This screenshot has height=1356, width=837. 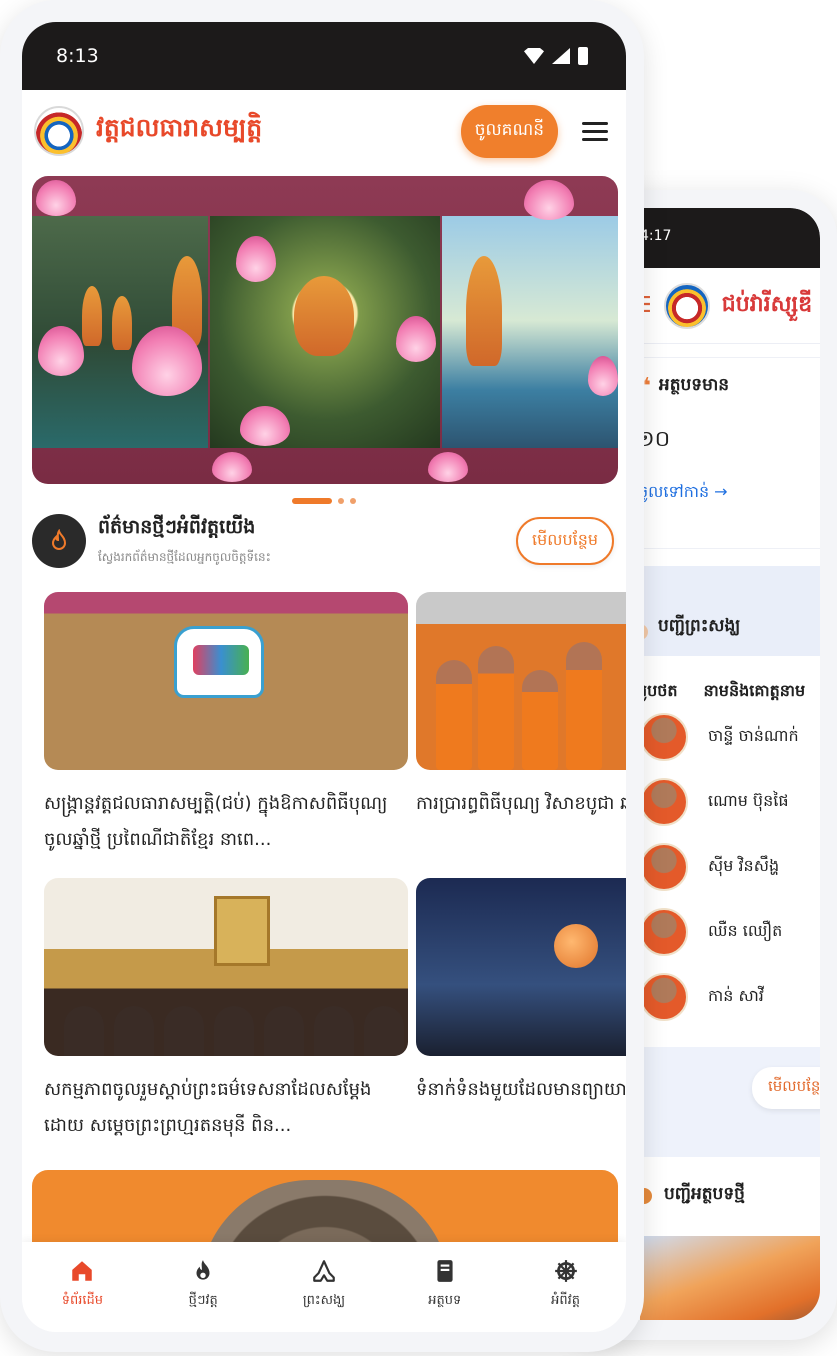 I want to click on monk-name: ស៊ីម វិនសឹង្ហ, so click(x=744, y=865).